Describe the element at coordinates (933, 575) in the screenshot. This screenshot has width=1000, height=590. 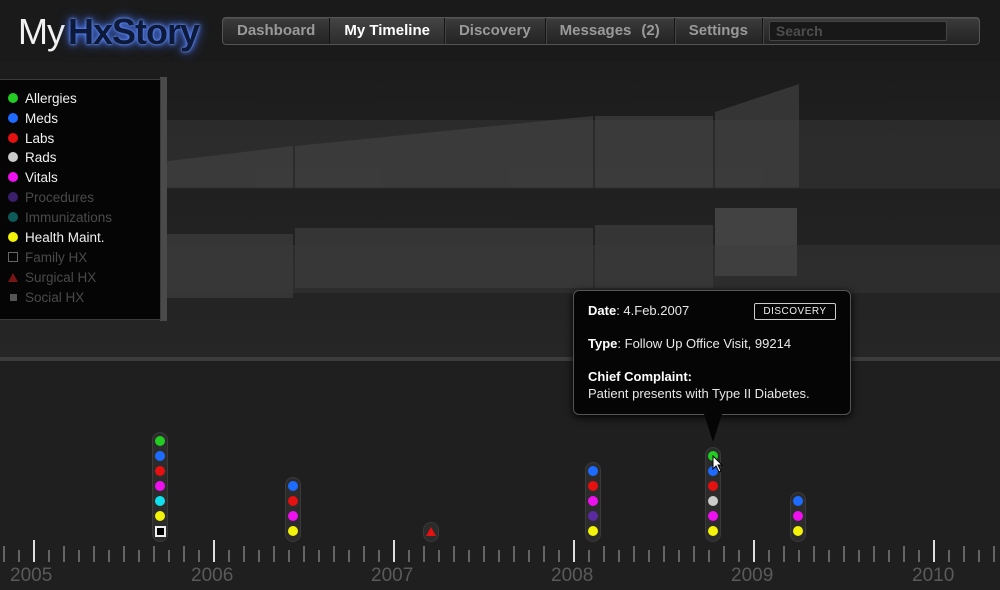
I see `year-label: 2010` at that location.